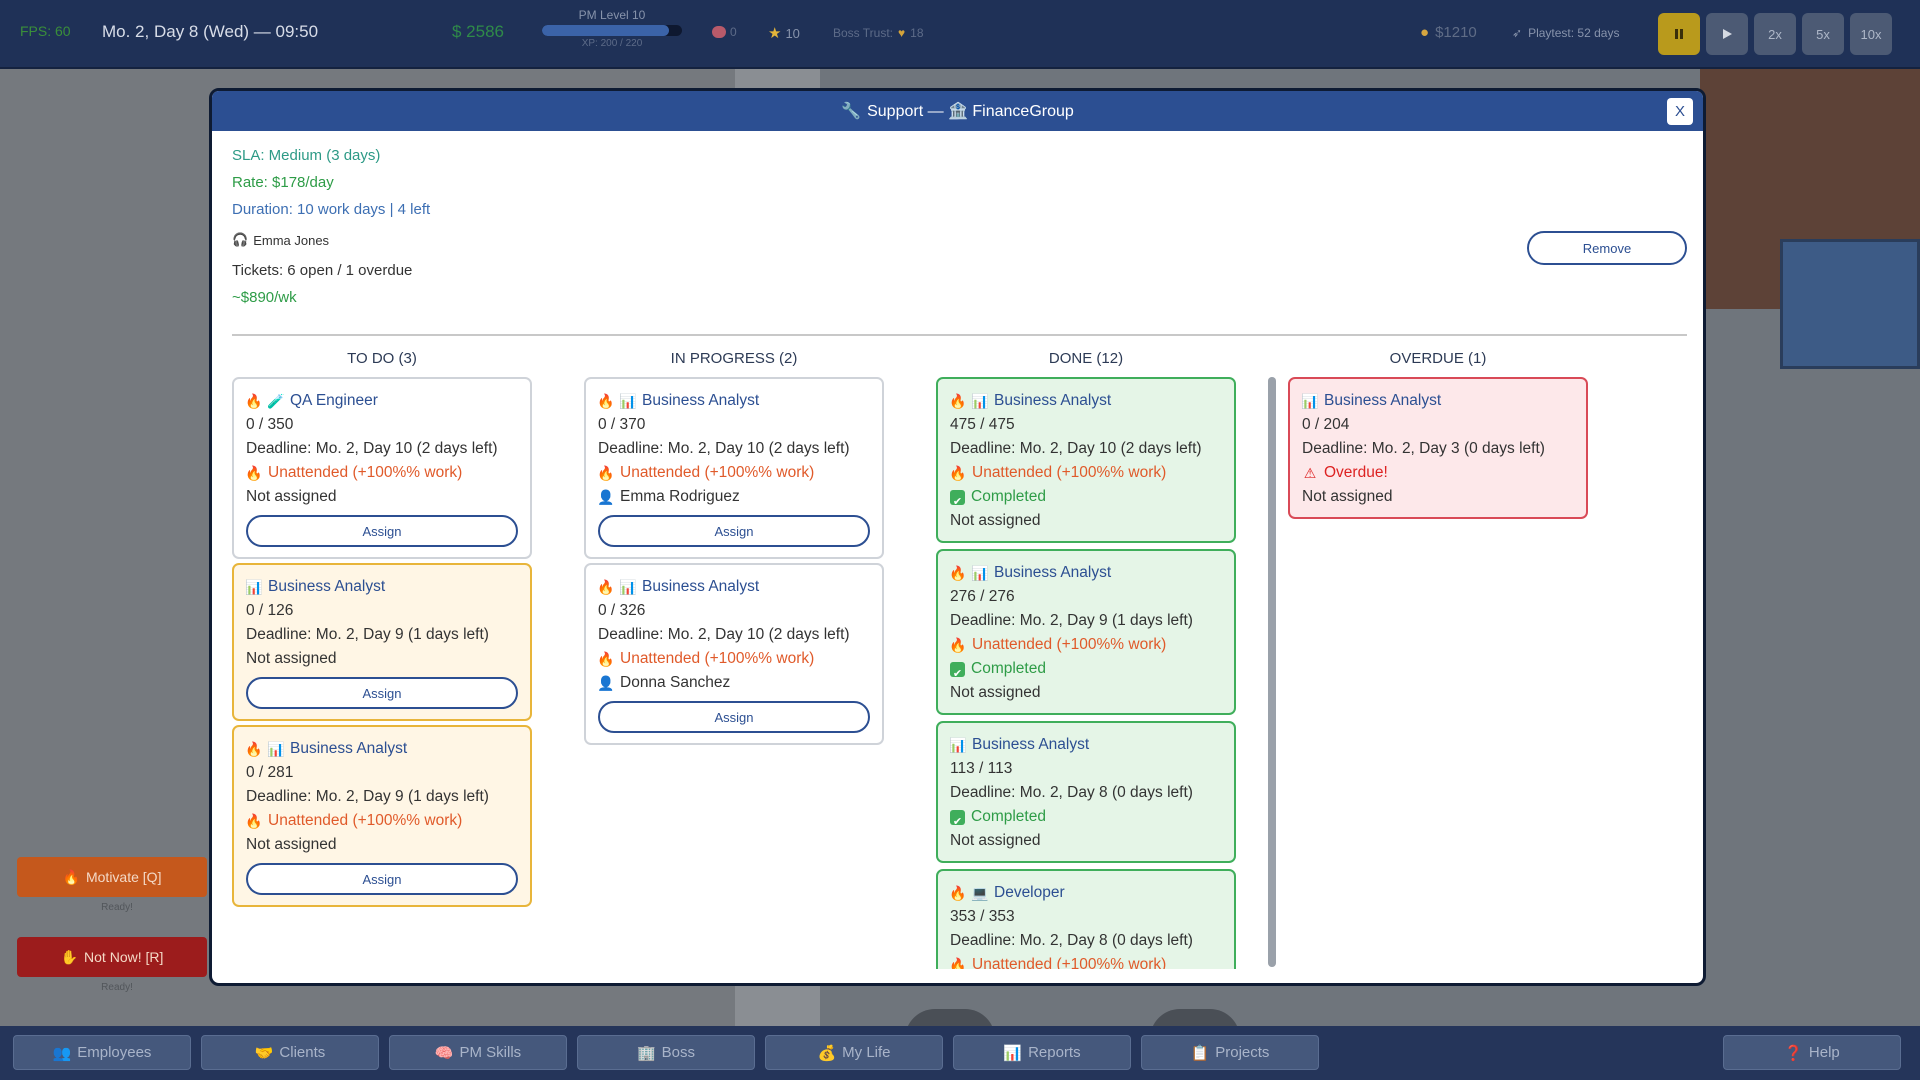 This screenshot has width=1920, height=1080. What do you see at coordinates (982, 916) in the screenshot?
I see `ticket-progress: 353 / 353` at bounding box center [982, 916].